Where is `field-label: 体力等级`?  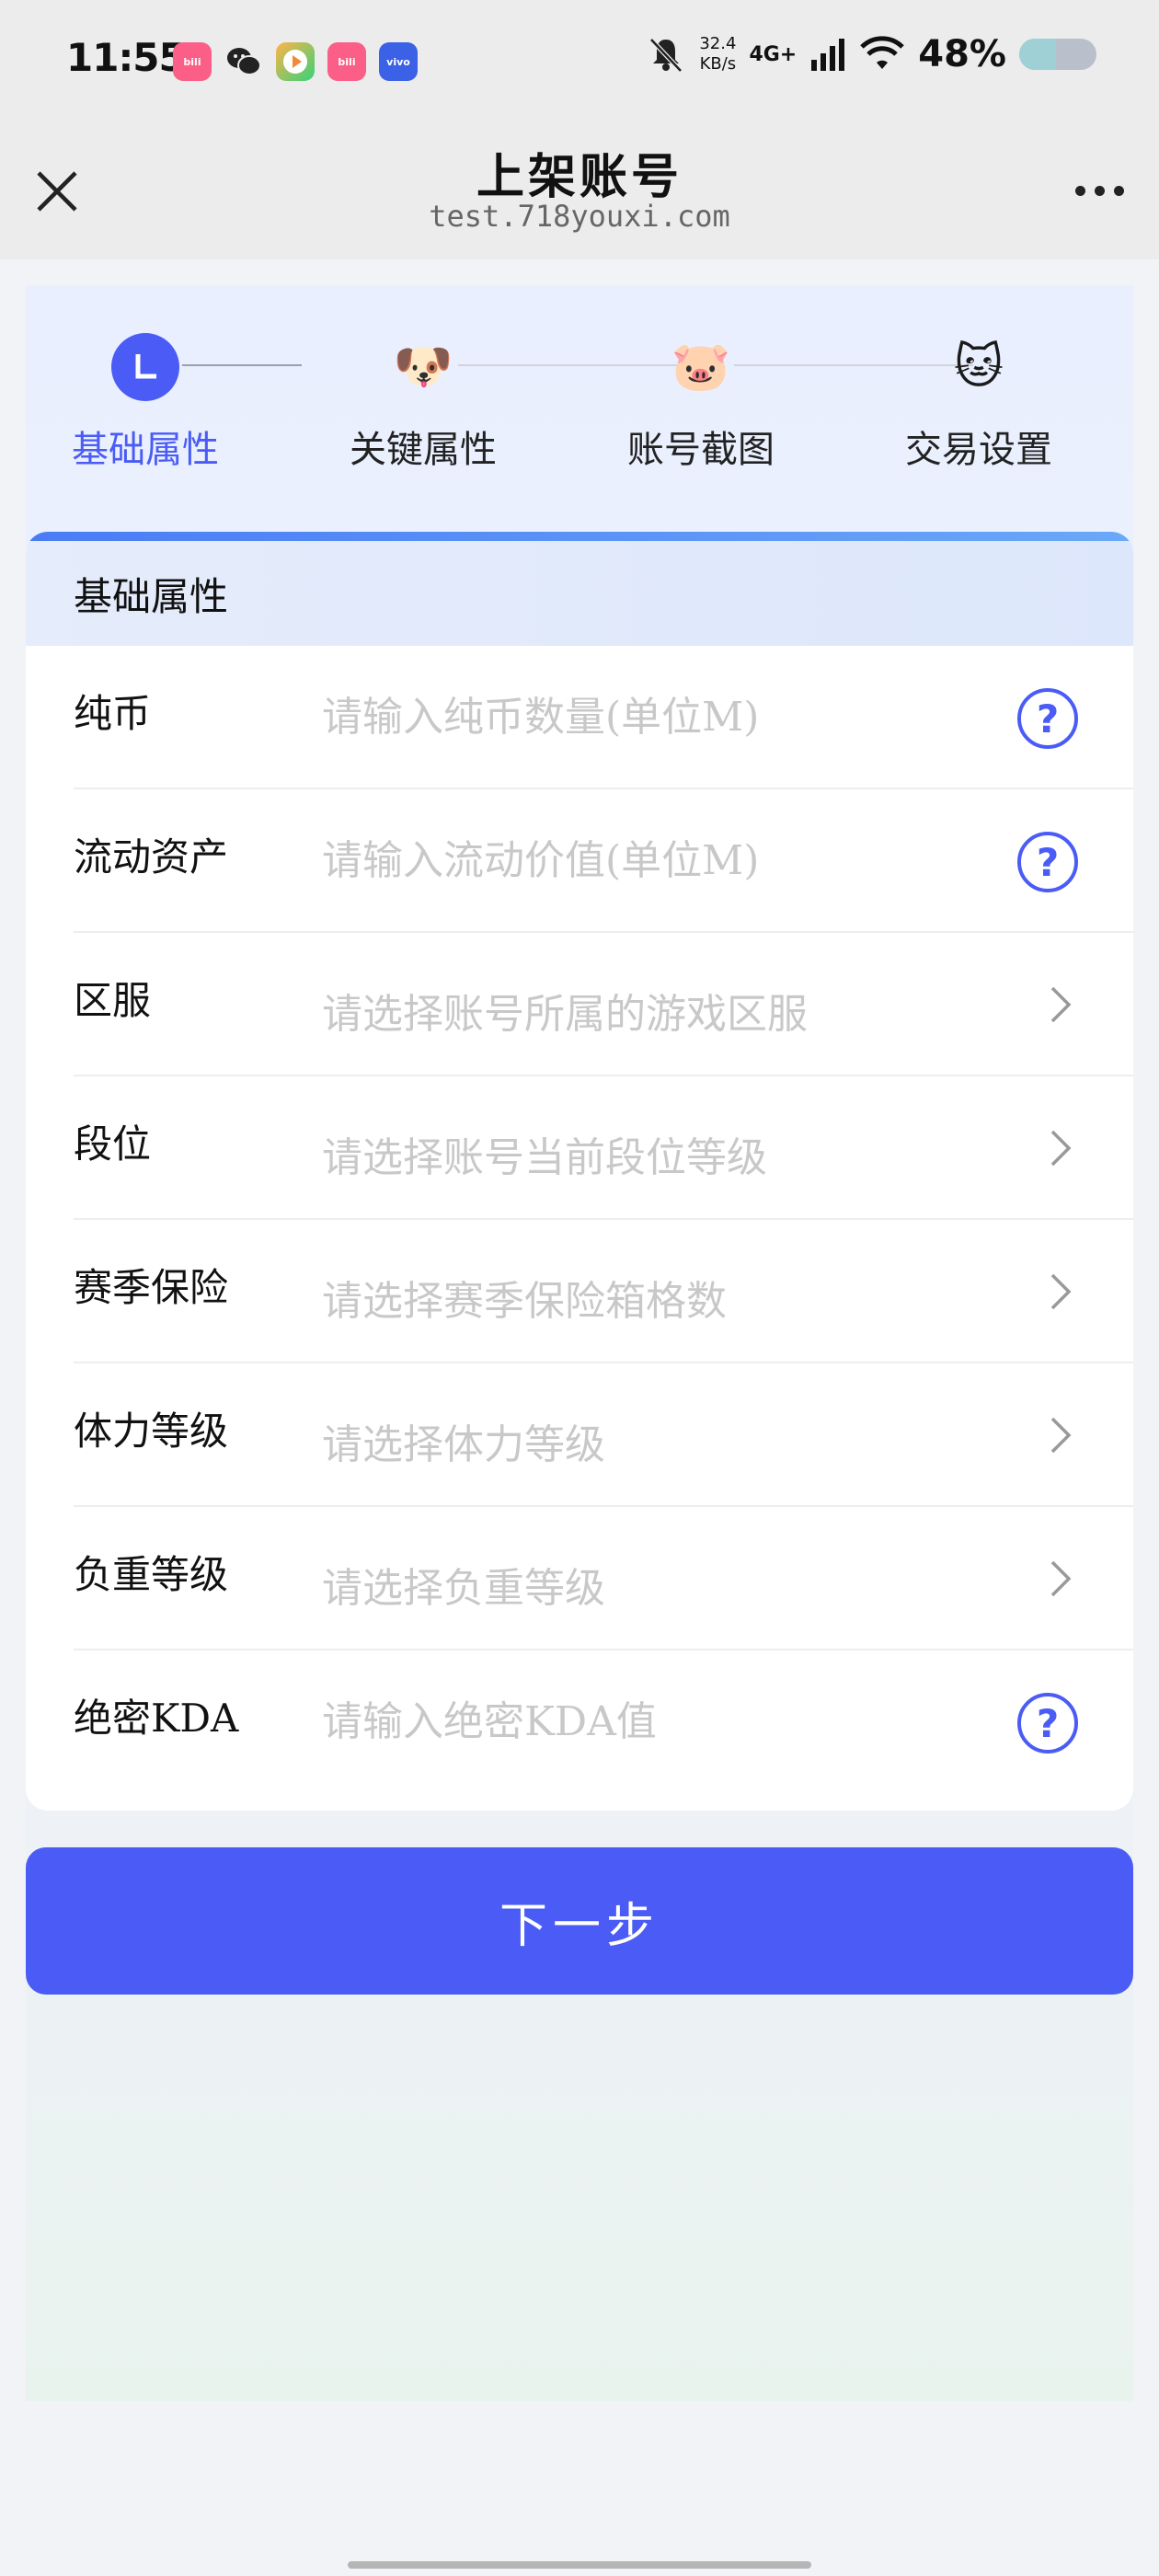 field-label: 体力等级 is located at coordinates (151, 1431).